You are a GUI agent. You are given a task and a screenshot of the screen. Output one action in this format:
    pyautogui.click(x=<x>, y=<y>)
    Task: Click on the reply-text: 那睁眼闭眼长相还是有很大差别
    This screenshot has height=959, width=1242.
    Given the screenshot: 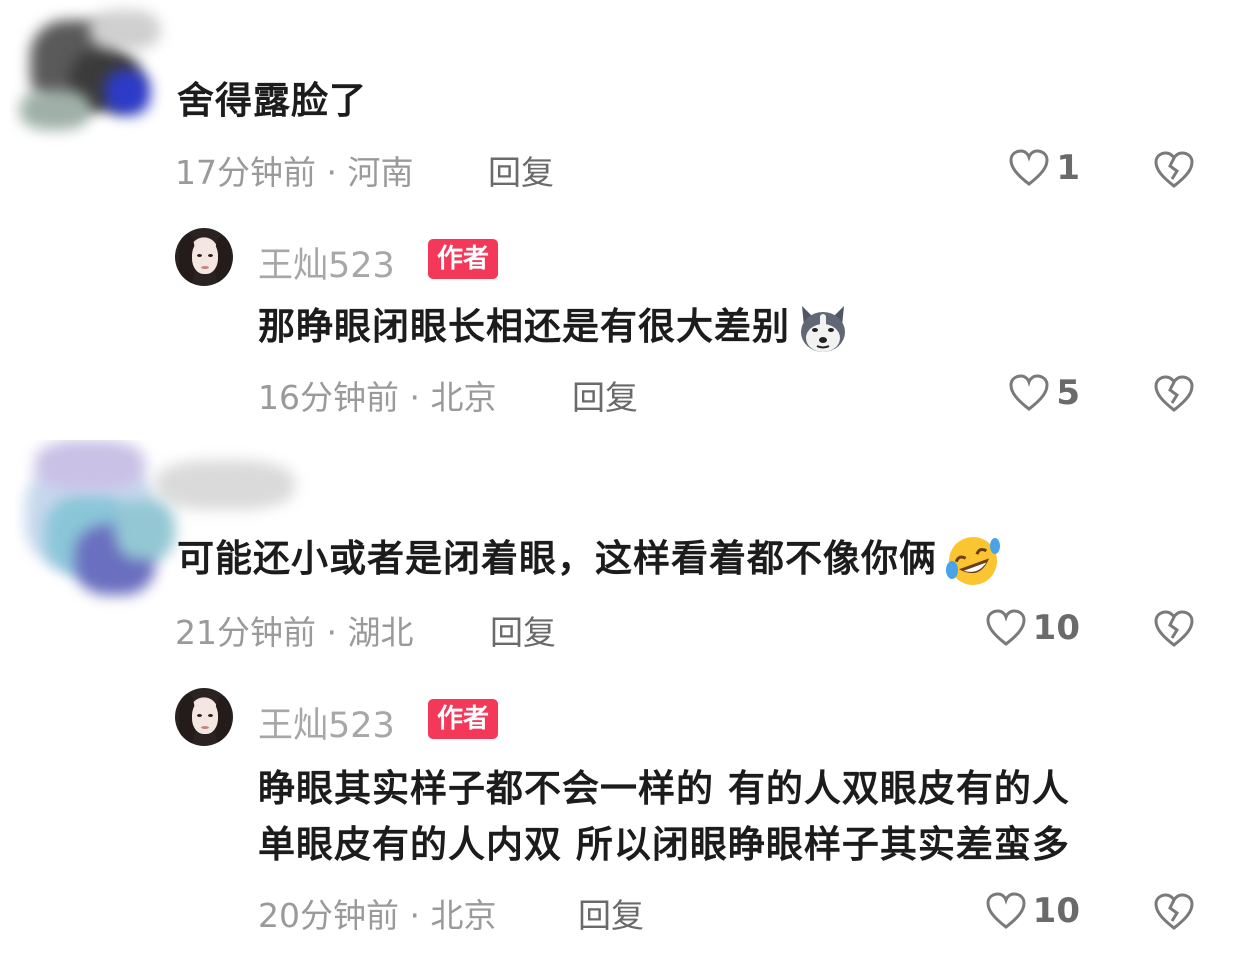 What is the action you would take?
    pyautogui.click(x=554, y=326)
    